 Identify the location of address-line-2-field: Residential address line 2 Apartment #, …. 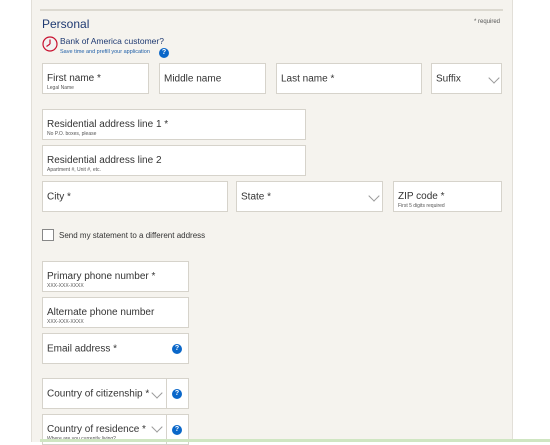
(174, 160).